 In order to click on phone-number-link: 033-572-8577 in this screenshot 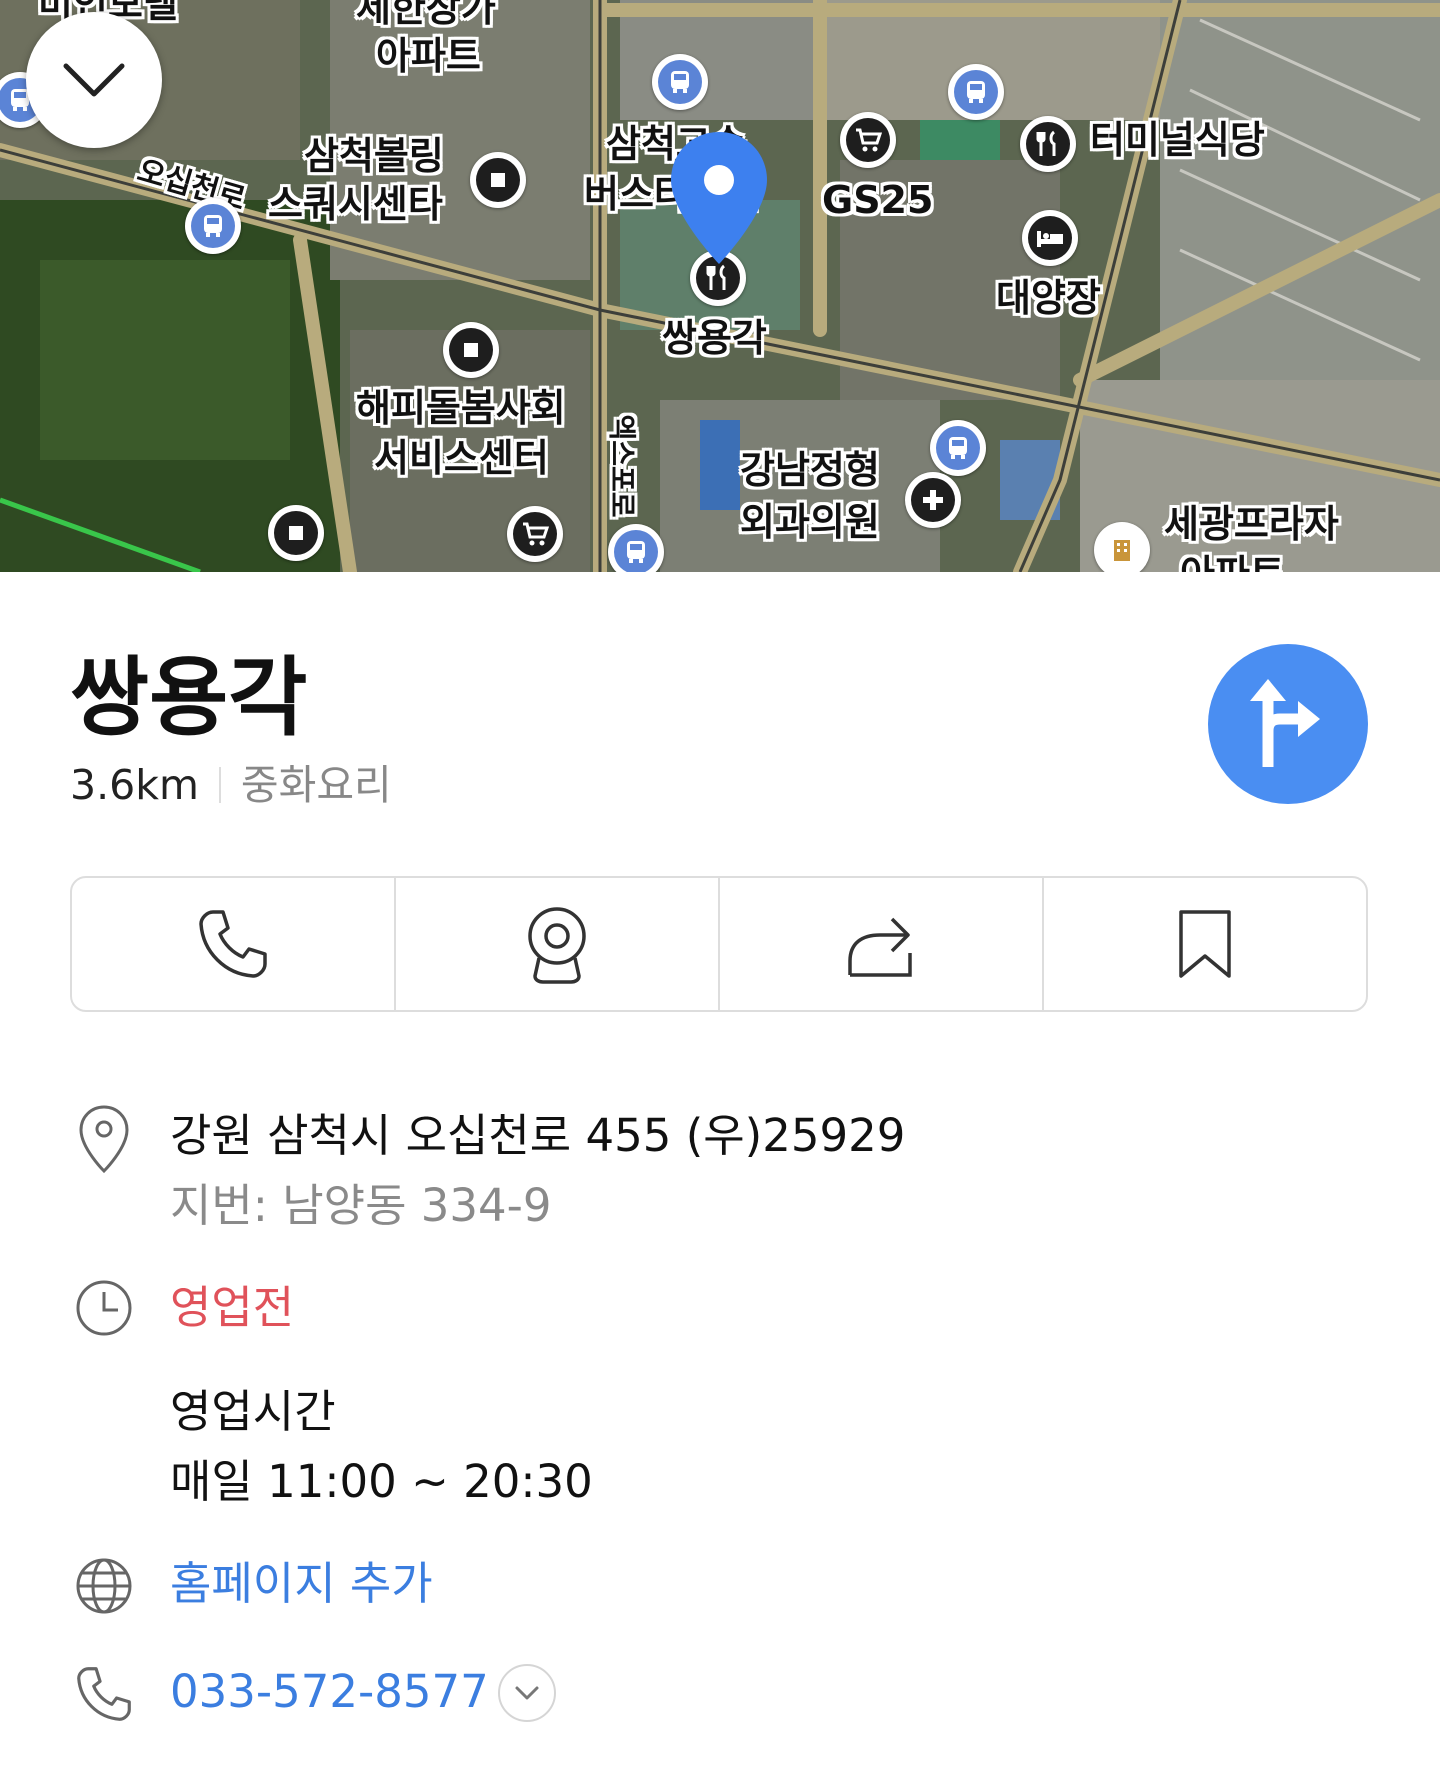, I will do `click(329, 1692)`.